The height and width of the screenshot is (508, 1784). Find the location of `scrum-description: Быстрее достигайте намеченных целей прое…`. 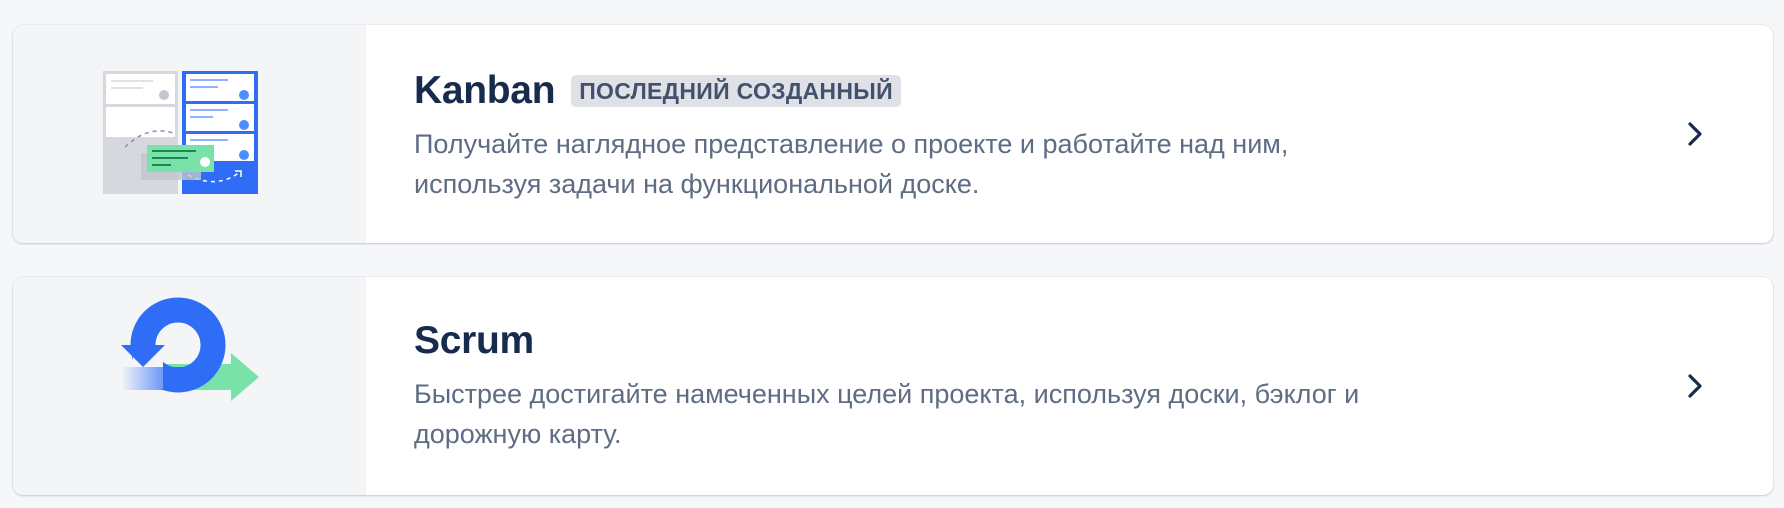

scrum-description: Быстрее достигайте намеченных целей прое… is located at coordinates (944, 414).